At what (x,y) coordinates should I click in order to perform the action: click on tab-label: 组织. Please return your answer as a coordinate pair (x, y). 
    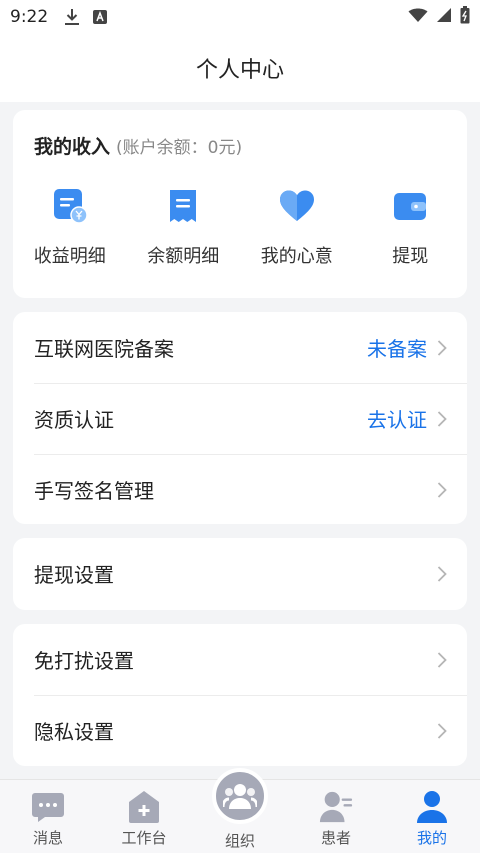
    Looking at the image, I should click on (239, 841).